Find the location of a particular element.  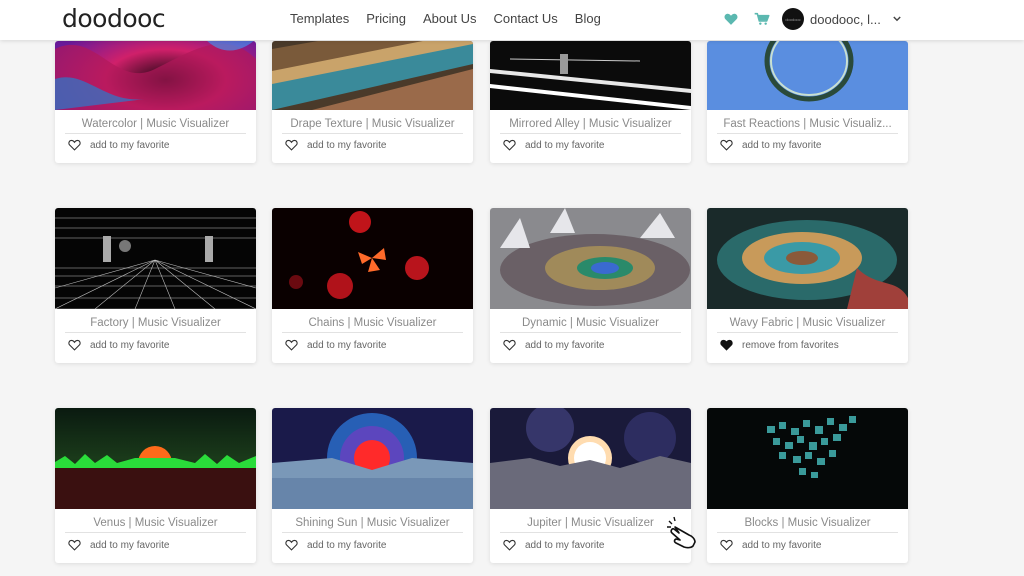

card-title: Chains | Music Visualizer is located at coordinates (372, 324).